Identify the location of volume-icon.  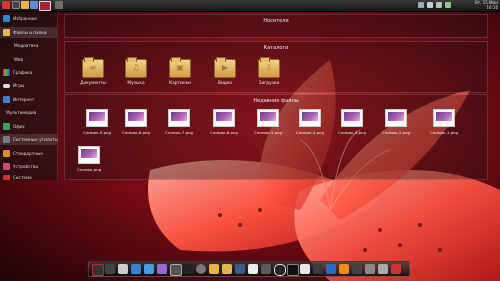
(439, 5).